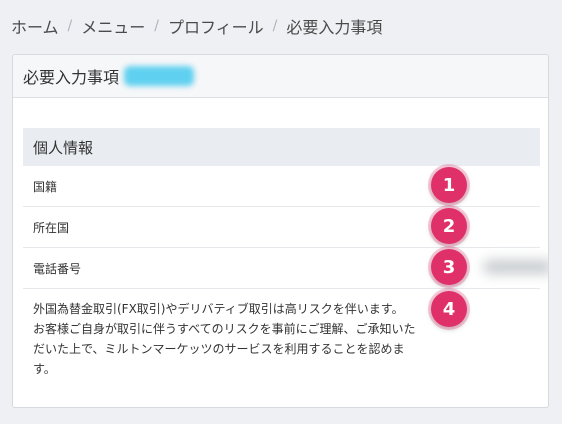 Image resolution: width=562 pixels, height=424 pixels. I want to click on section-title: 個人情報, so click(281, 147).